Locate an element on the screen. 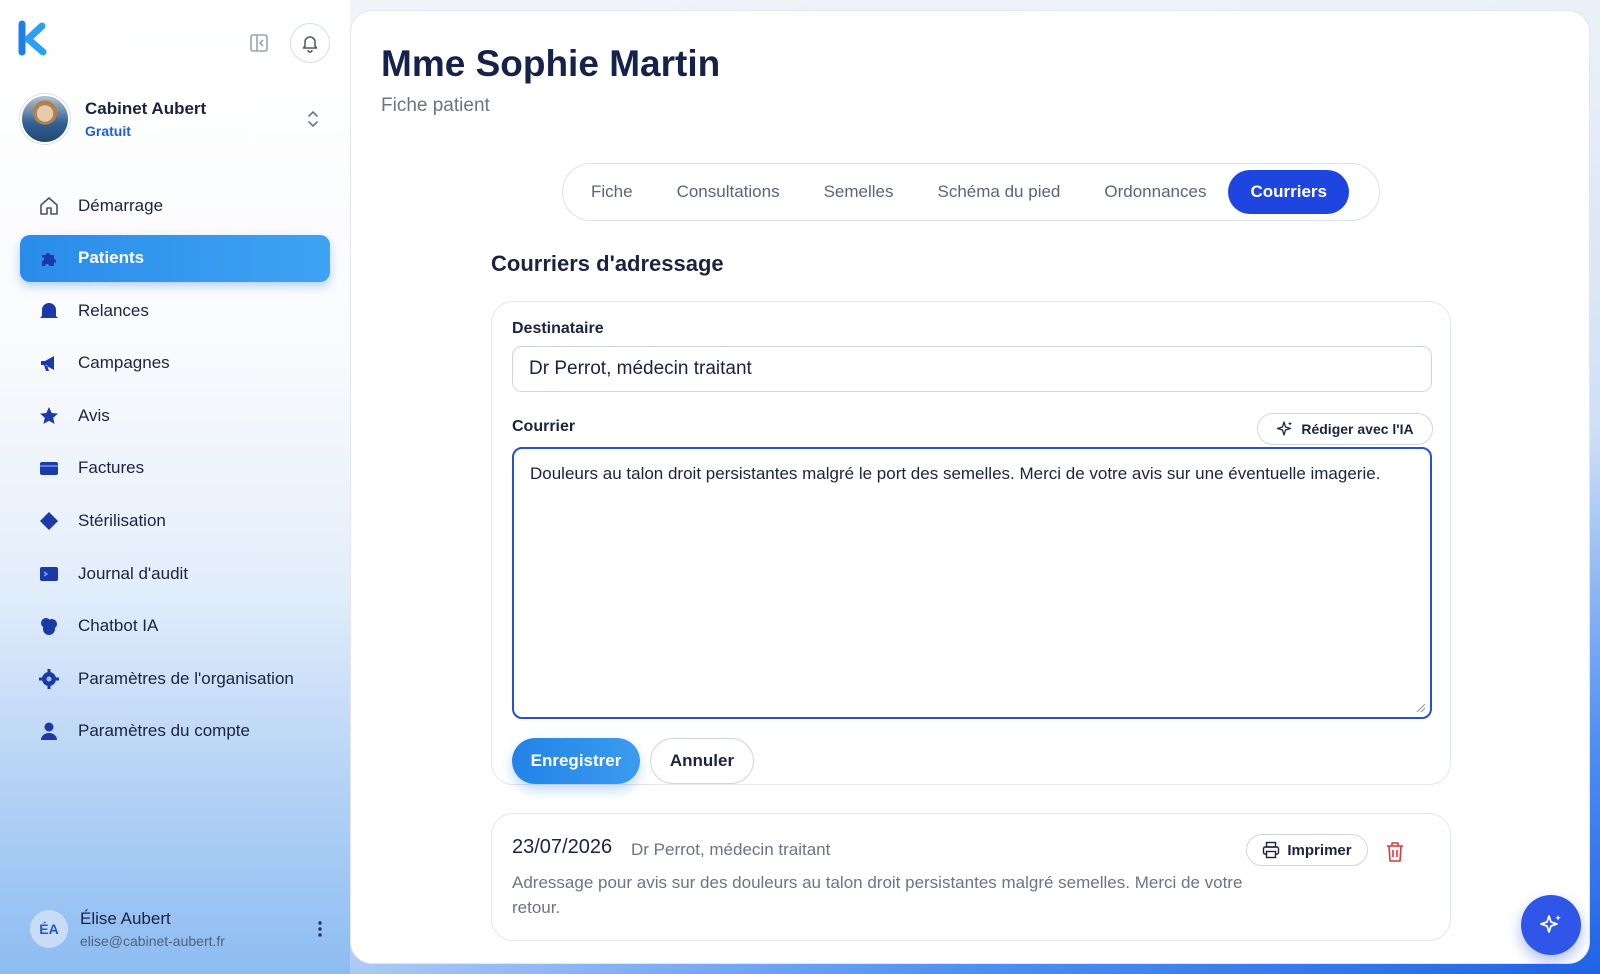  megaphone-icon is located at coordinates (47, 364).